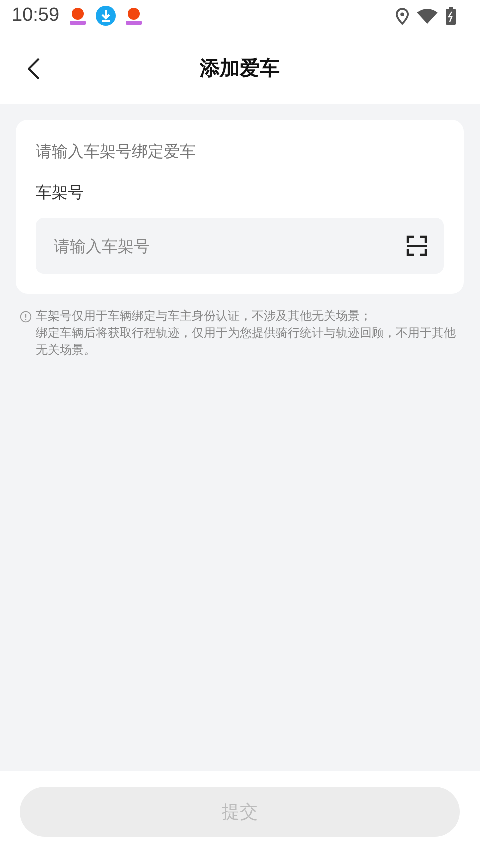  Describe the element at coordinates (204, 316) in the screenshot. I see `notice-text: 车架号仅用于车辆绑定与车主身份认证，不涉及其他无关场景；` at that location.